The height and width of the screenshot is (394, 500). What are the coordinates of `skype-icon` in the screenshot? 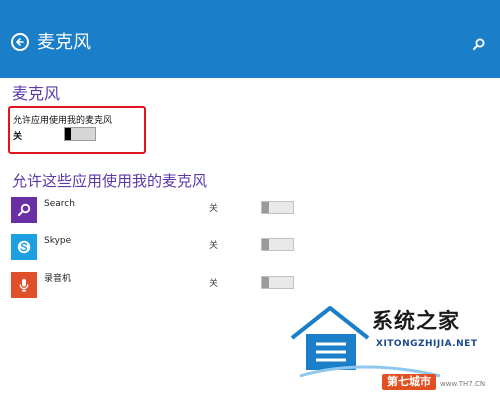 It's located at (24, 247).